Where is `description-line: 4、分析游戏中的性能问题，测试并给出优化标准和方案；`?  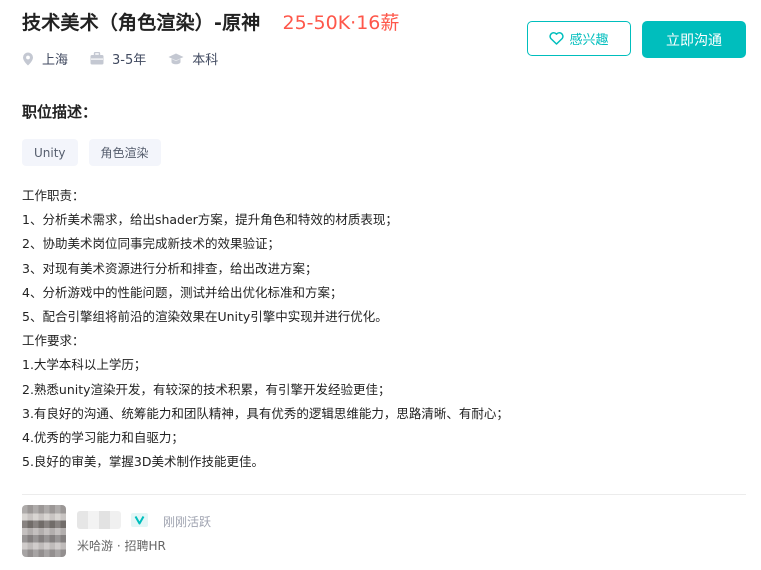 description-line: 4、分析游戏中的性能问题，测试并给出优化标准和方案； is located at coordinates (182, 292).